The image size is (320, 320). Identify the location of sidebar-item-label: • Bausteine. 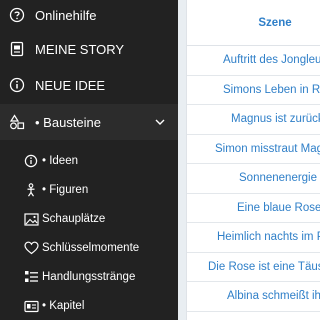
(68, 122).